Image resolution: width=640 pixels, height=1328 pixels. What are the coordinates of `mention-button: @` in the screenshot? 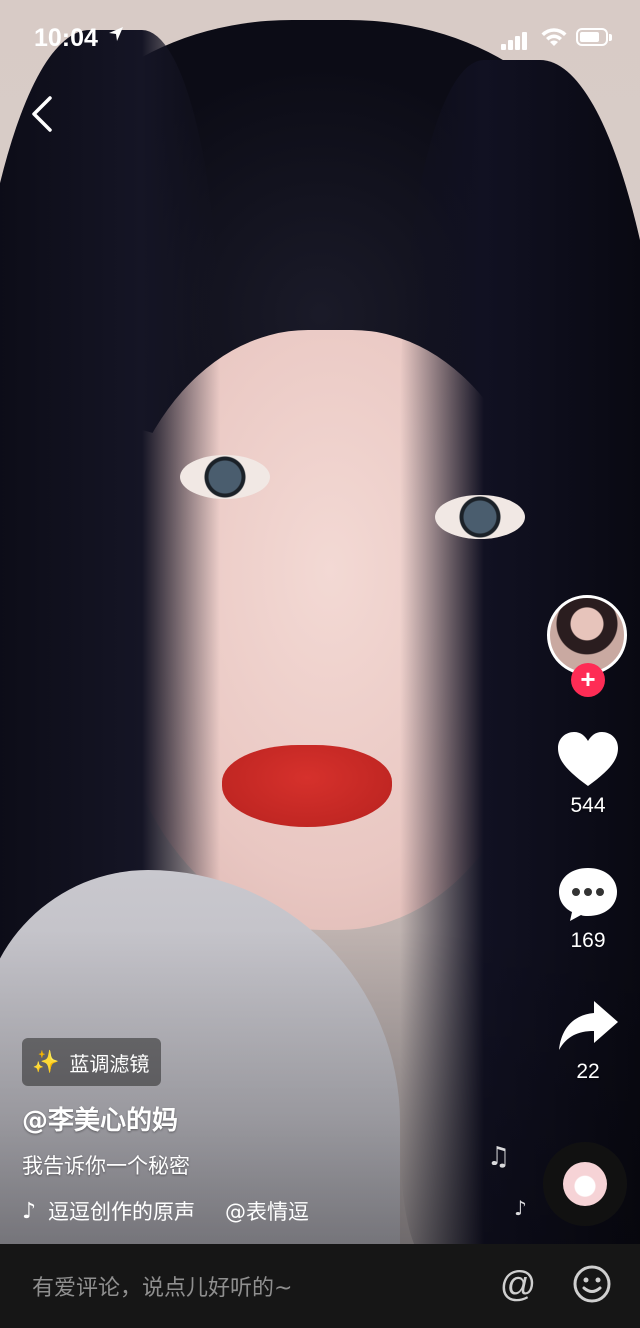 It's located at (518, 1284).